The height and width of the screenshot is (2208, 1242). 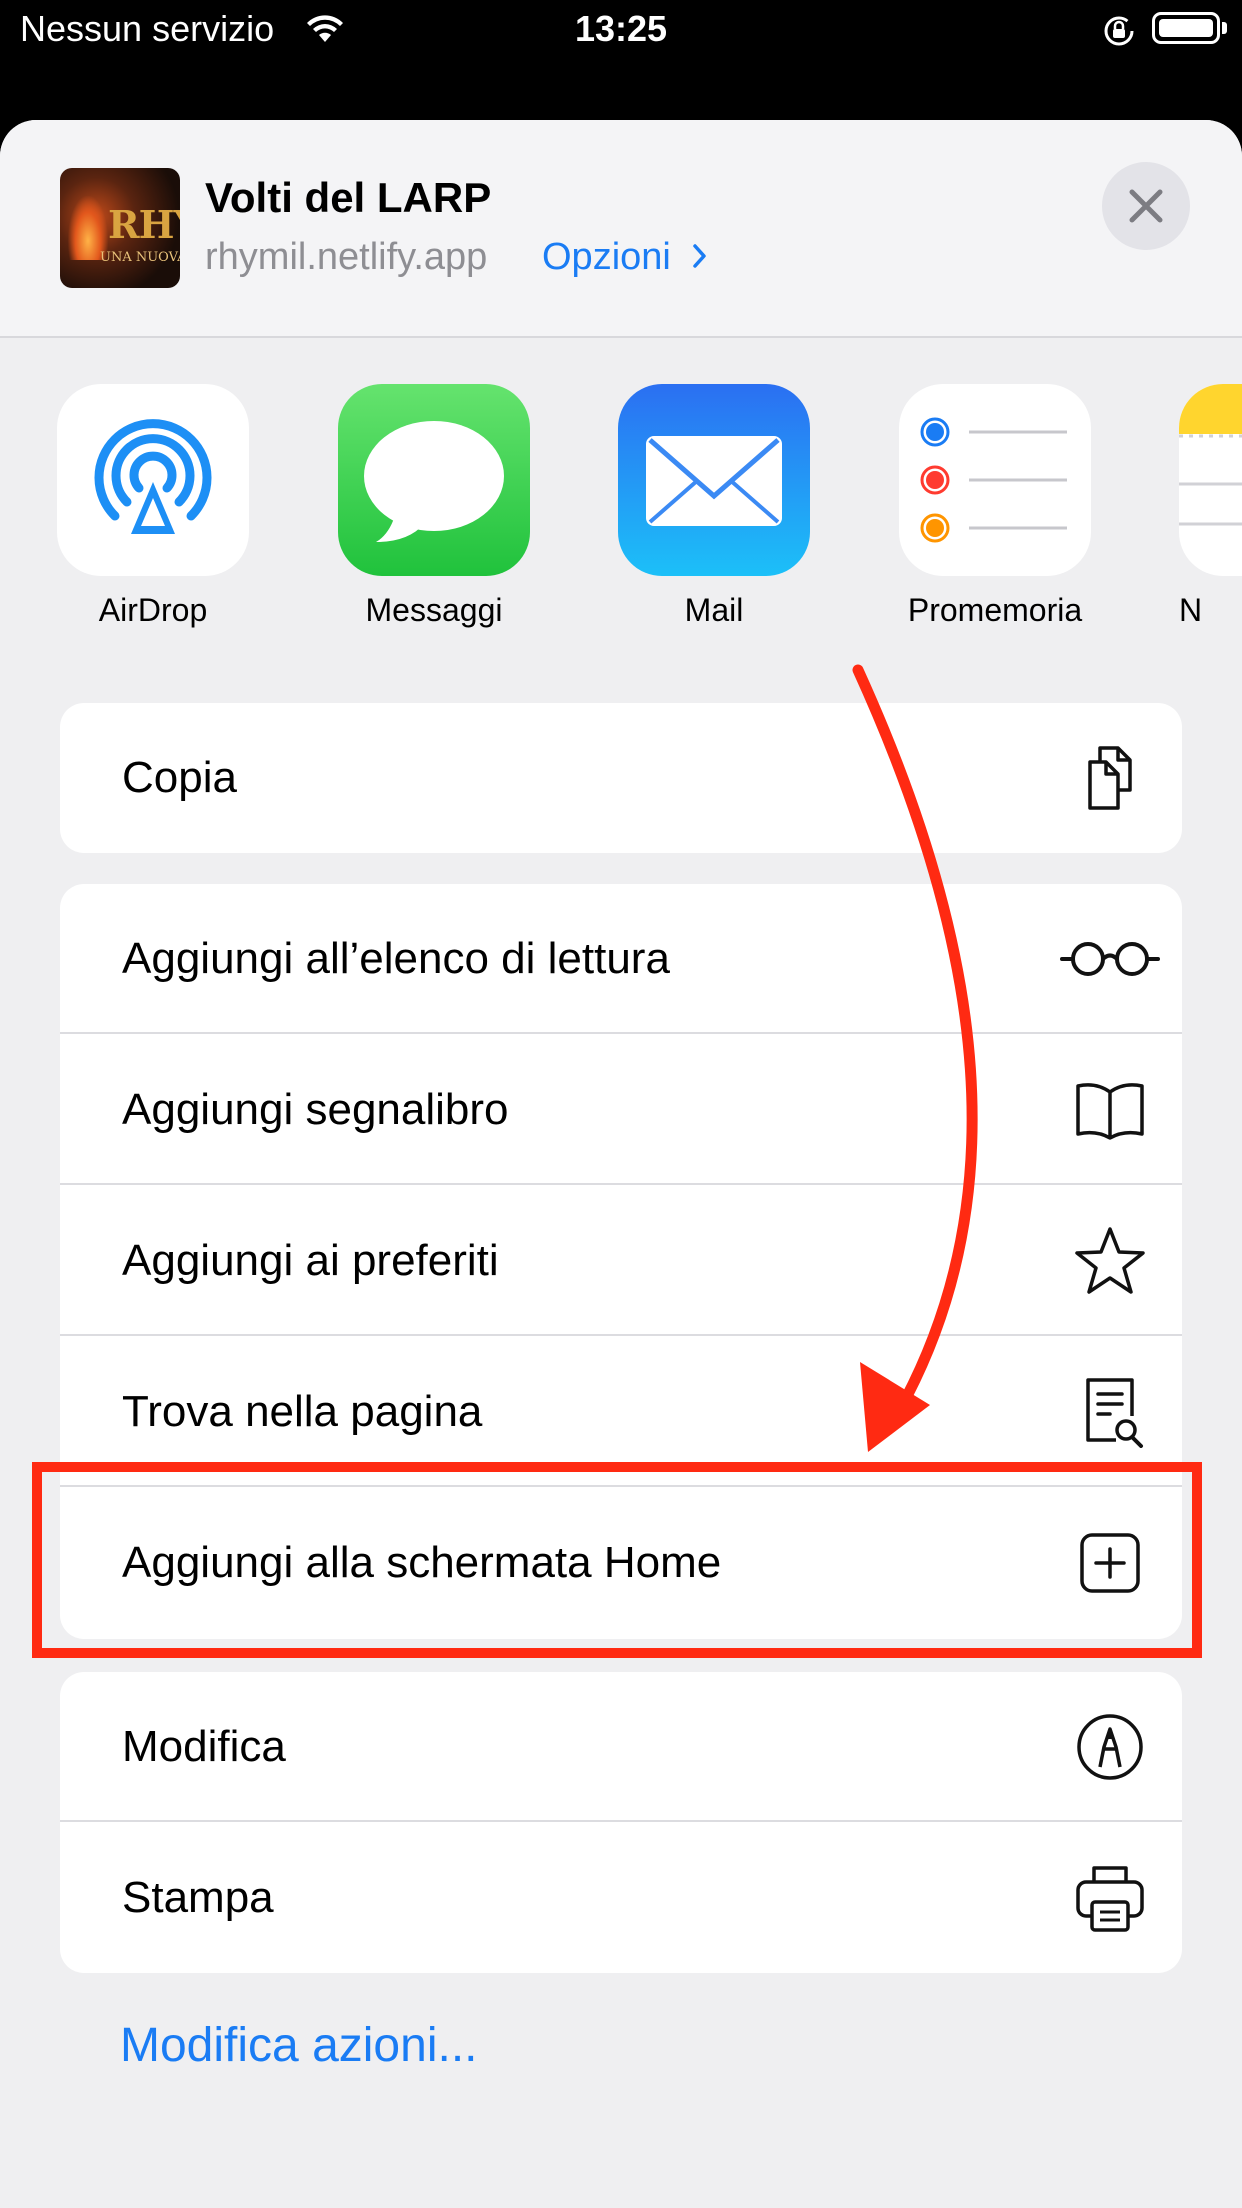 What do you see at coordinates (617, 1560) in the screenshot?
I see `highlight-box` at bounding box center [617, 1560].